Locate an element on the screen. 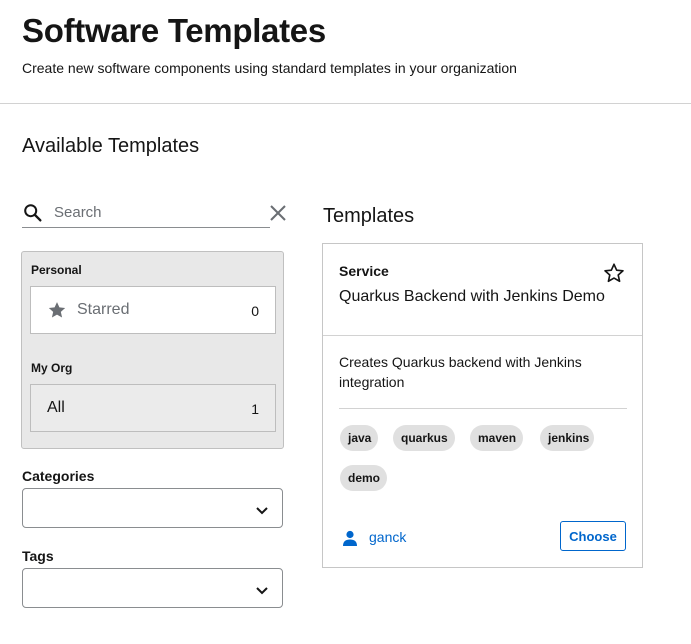  tag-chip: java is located at coordinates (359, 438).